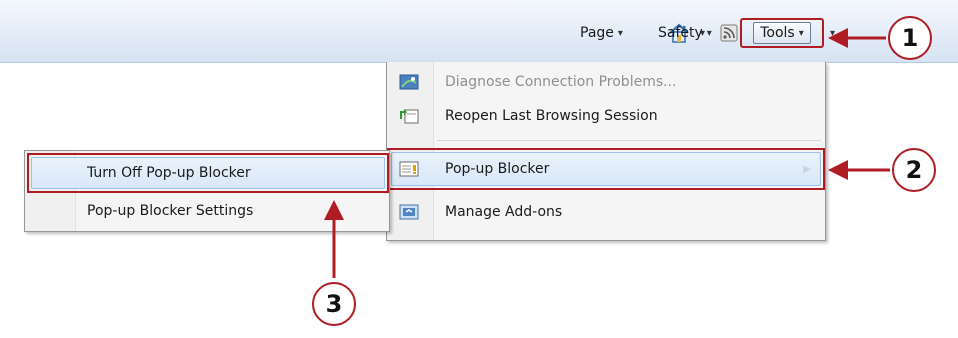 The image size is (958, 338). I want to click on callout-3: 3, so click(334, 304).